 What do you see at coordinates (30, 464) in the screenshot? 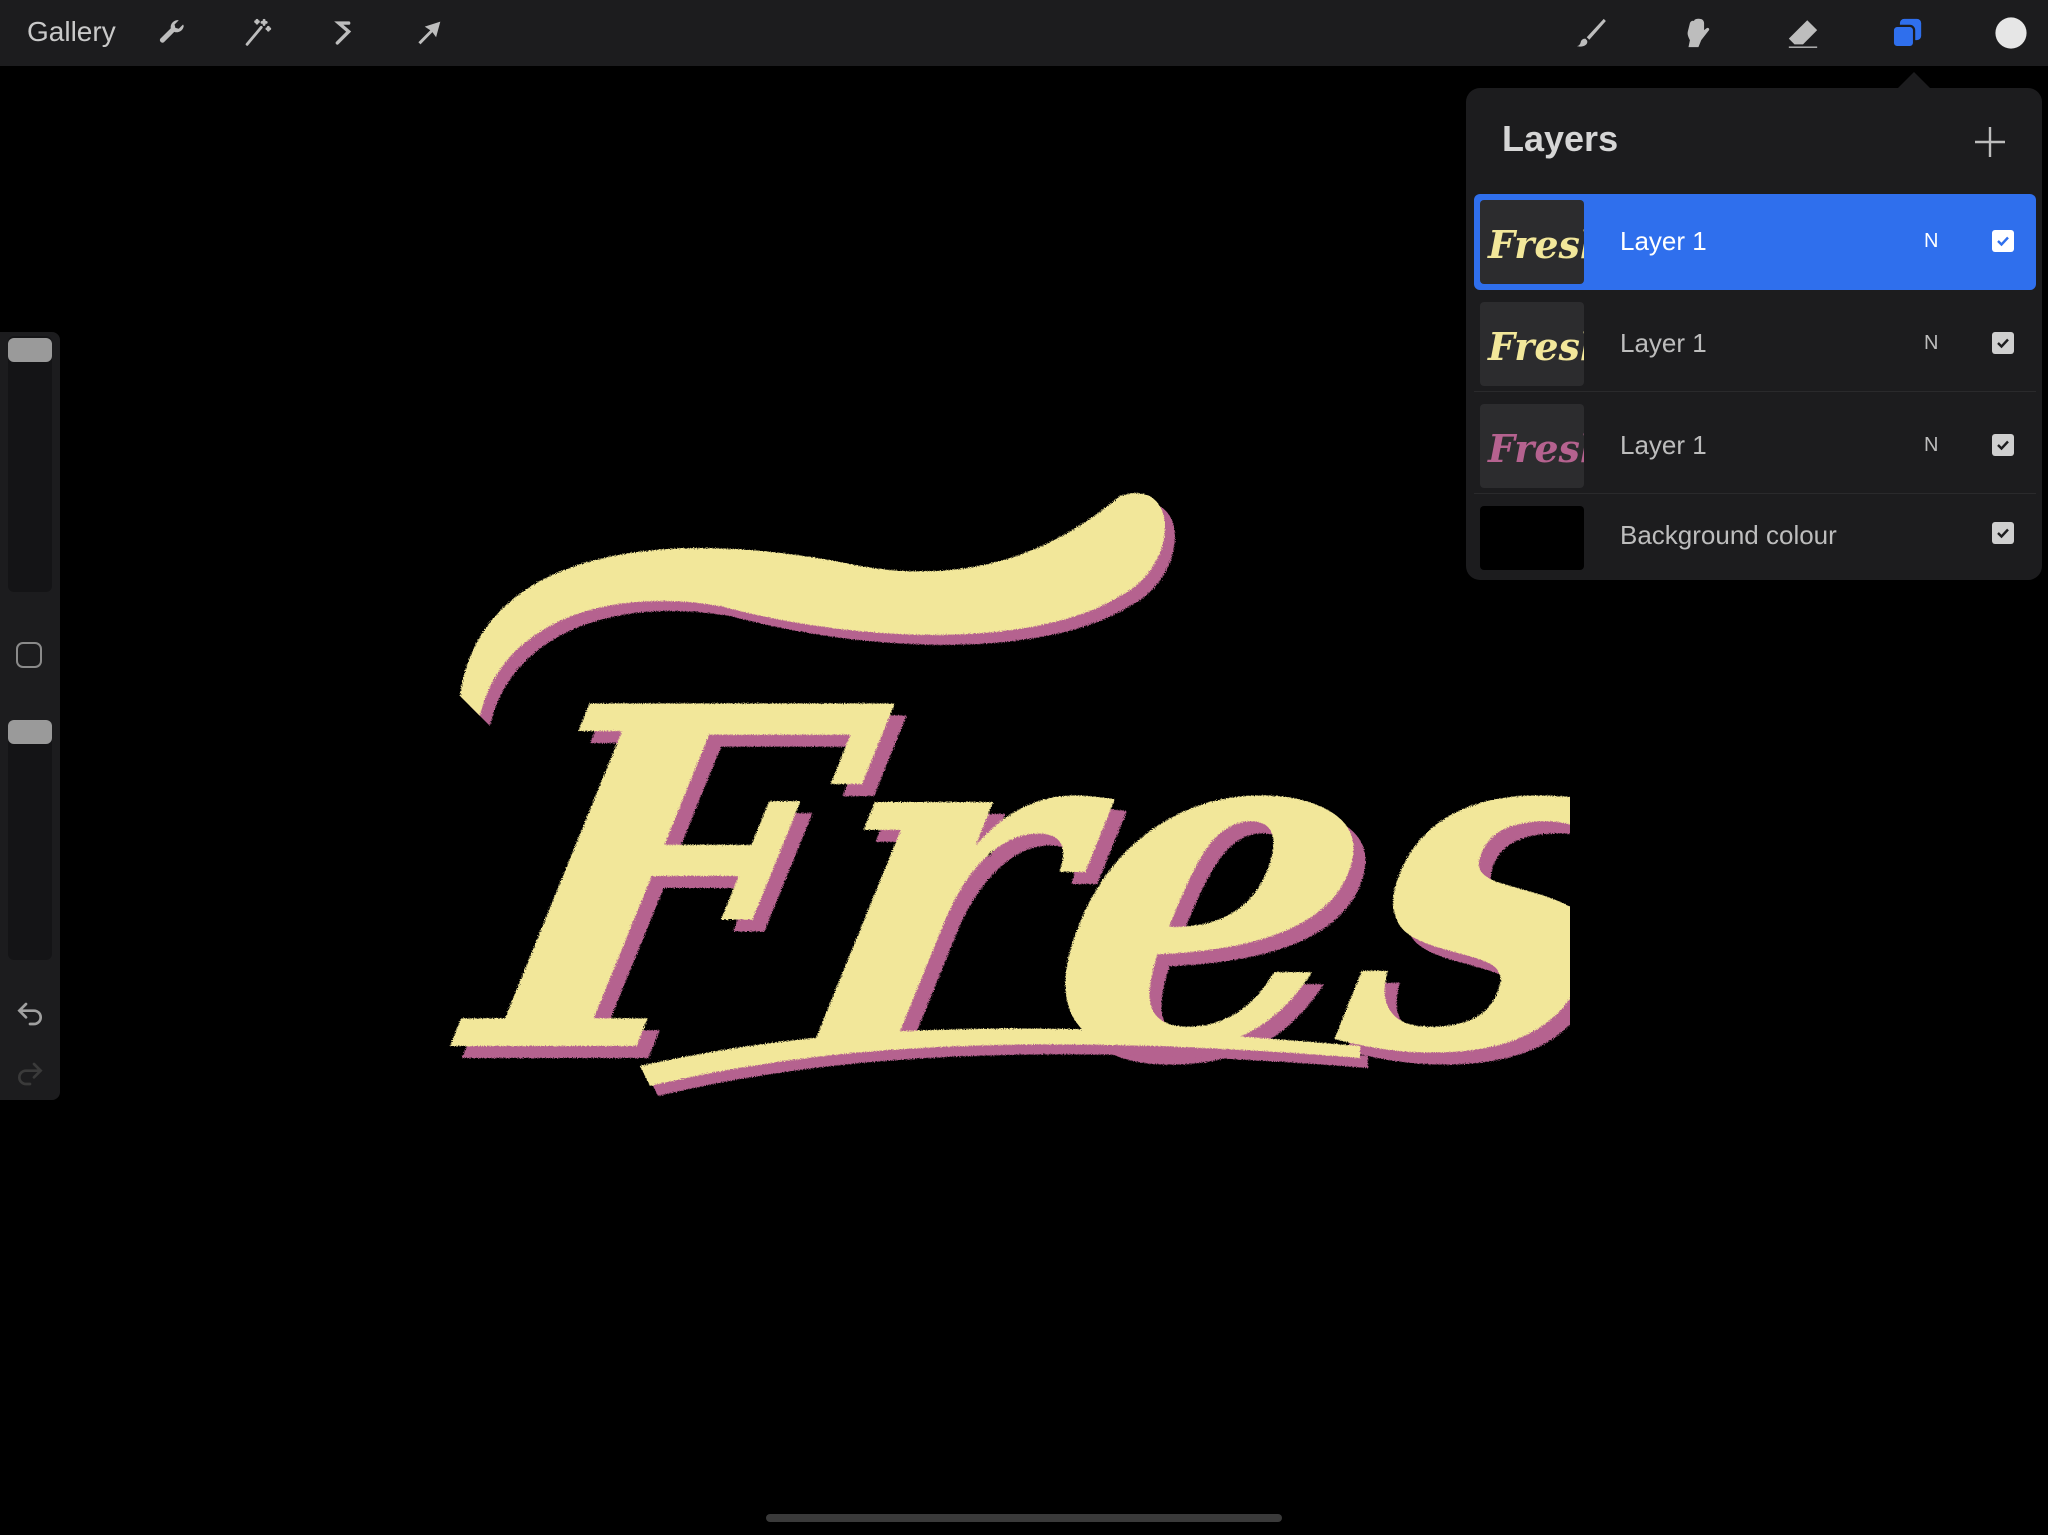
I see `brush-size-slider` at bounding box center [30, 464].